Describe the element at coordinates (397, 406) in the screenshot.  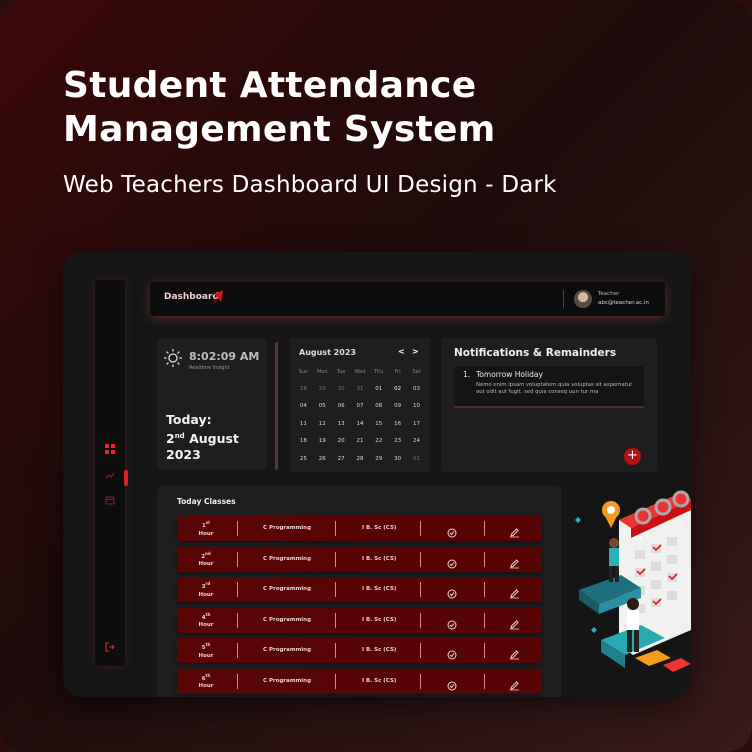
I see `calendar-day: 09` at that location.